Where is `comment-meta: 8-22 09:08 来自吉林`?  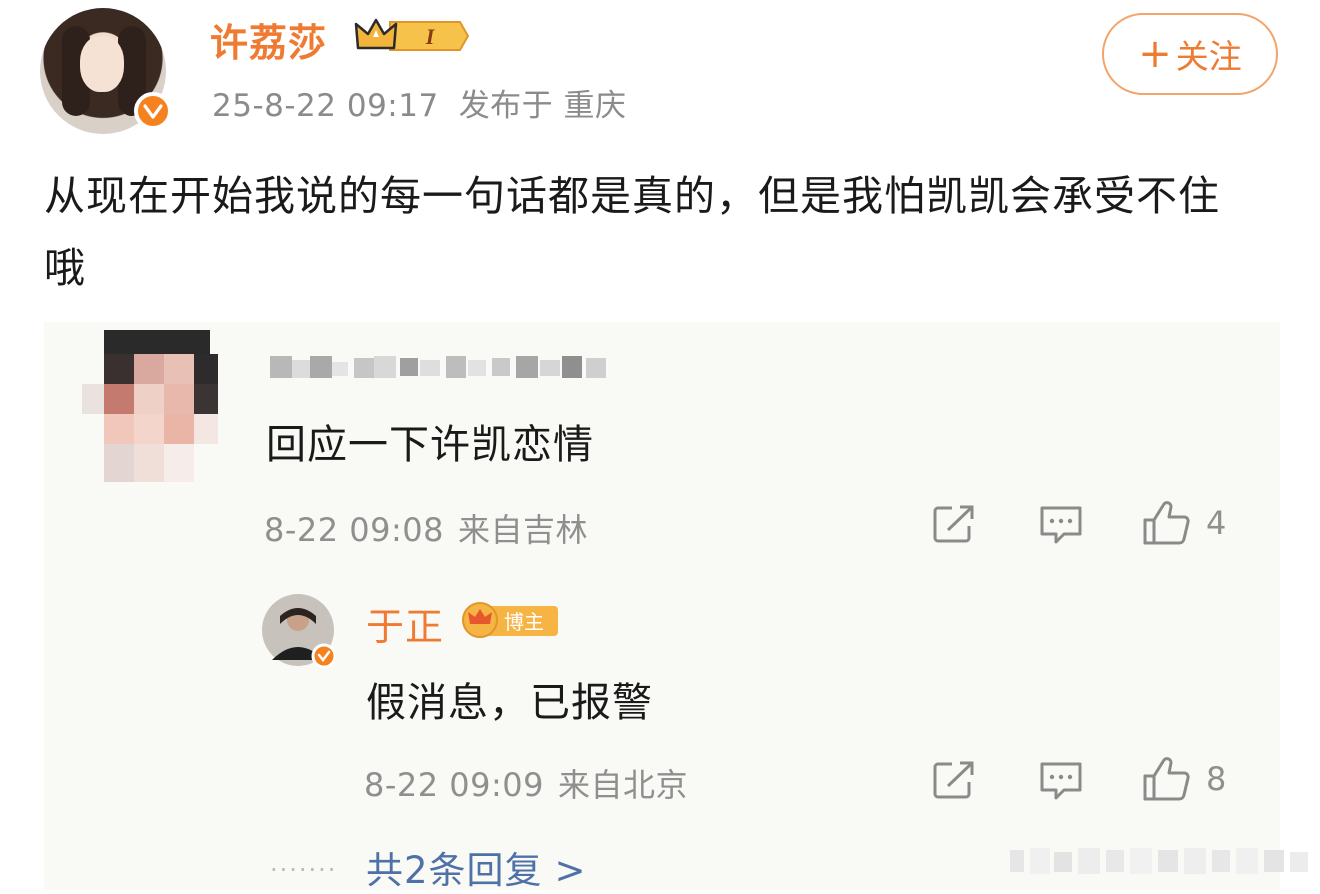 comment-meta: 8-22 09:08 来自吉林 is located at coordinates (426, 528).